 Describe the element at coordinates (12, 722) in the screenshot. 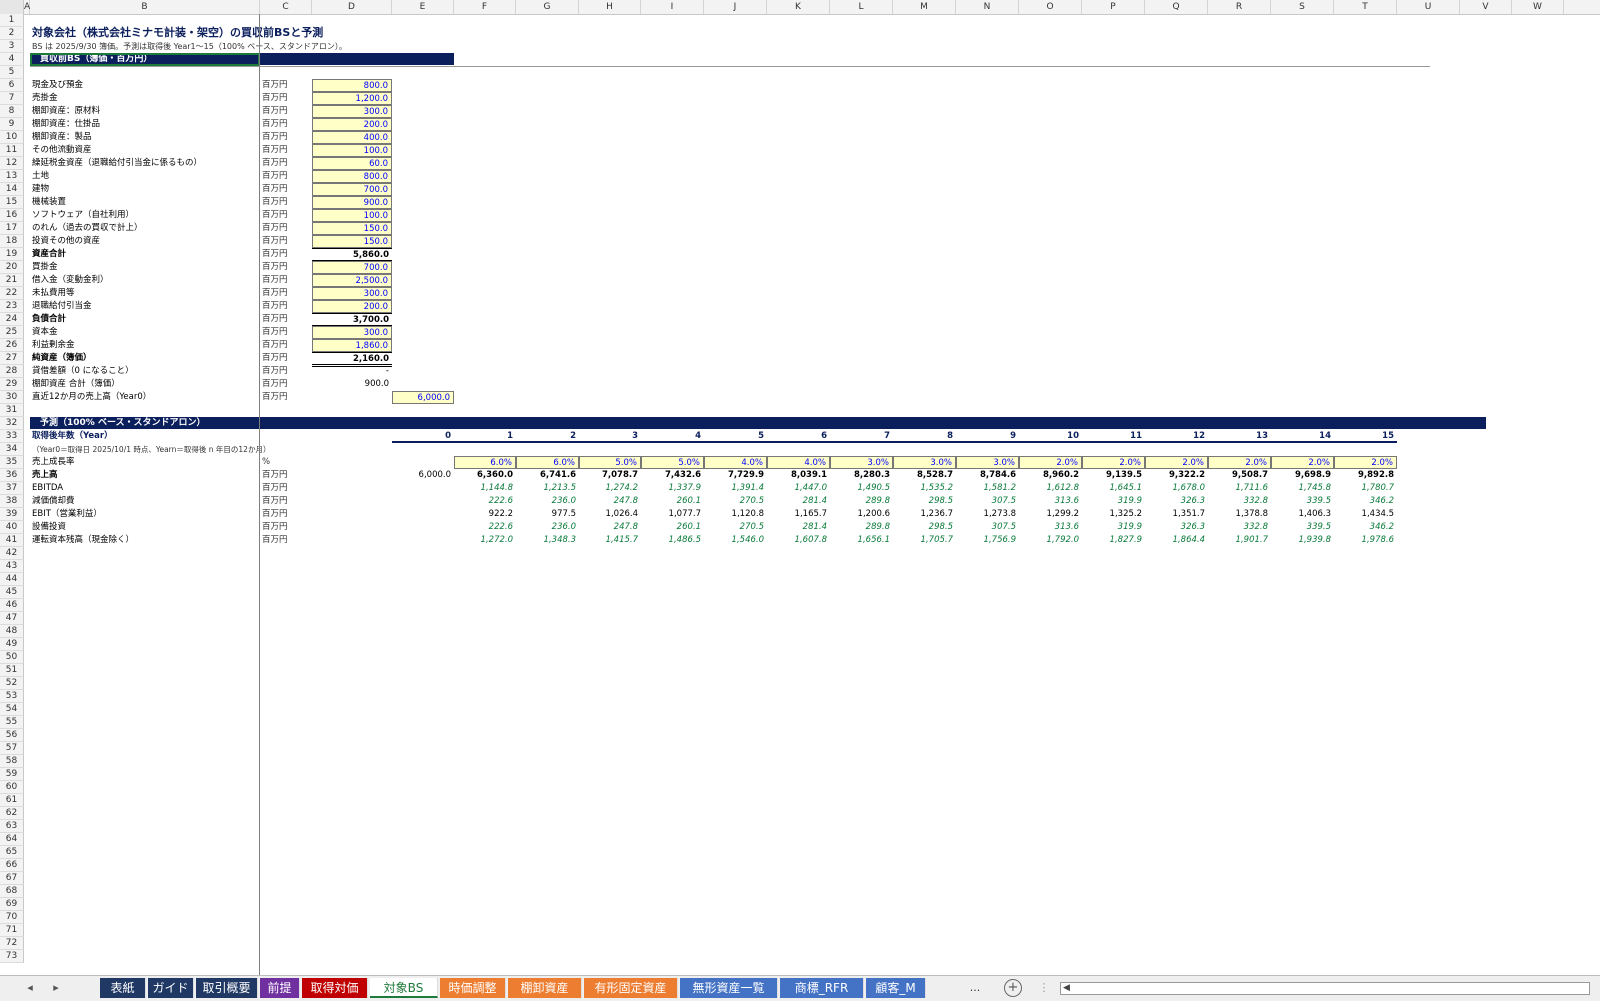

I see `row-header: 55` at that location.